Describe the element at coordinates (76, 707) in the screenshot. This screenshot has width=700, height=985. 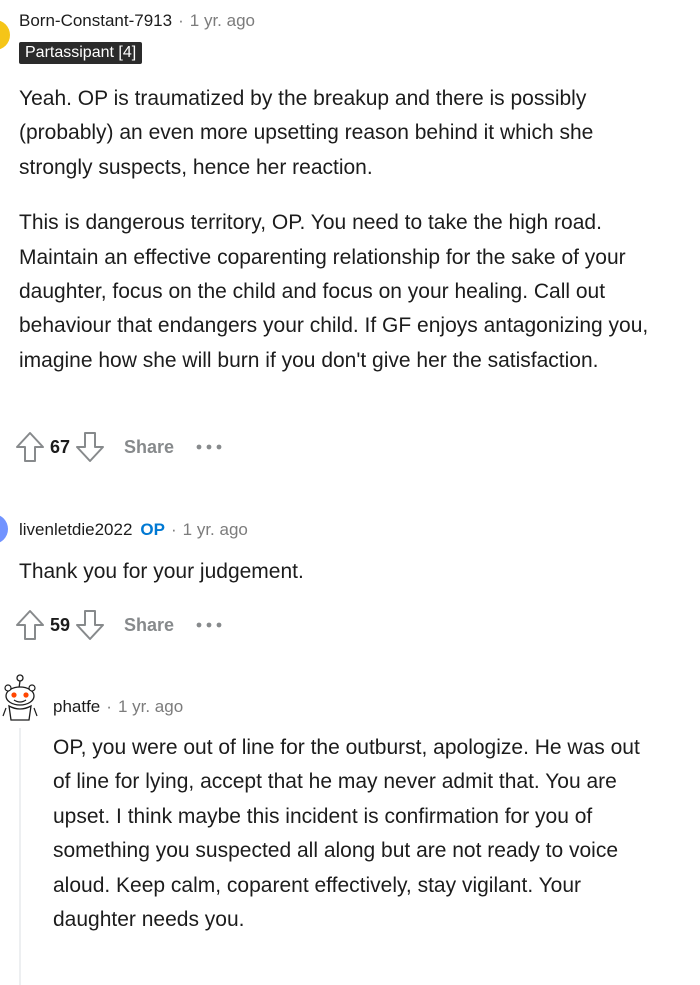
I see `username: phatfe` at that location.